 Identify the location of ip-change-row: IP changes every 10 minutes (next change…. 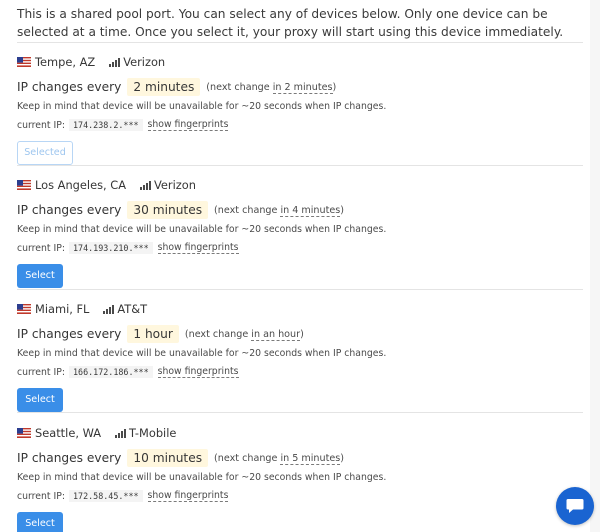
(300, 458).